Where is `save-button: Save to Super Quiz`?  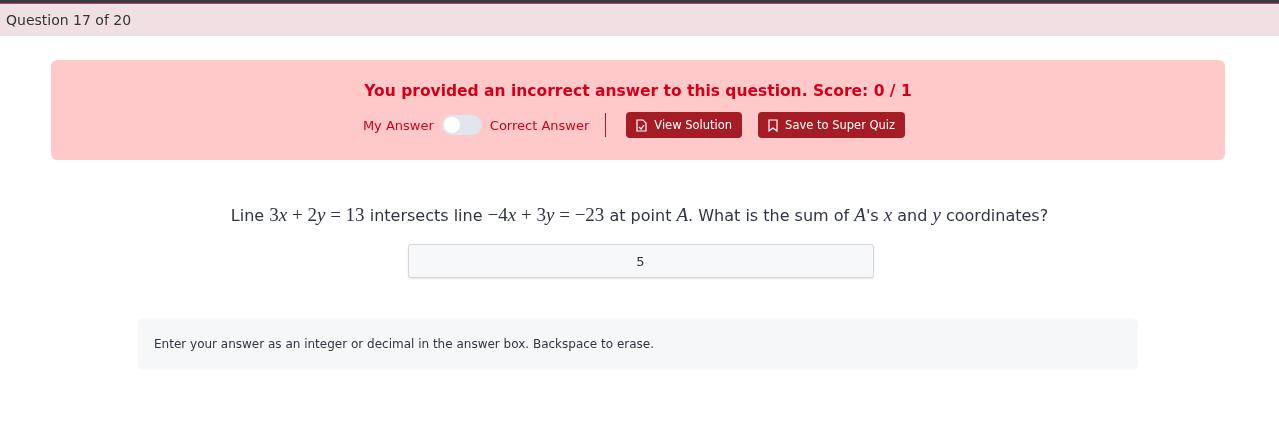
save-button: Save to Super Quiz is located at coordinates (832, 125).